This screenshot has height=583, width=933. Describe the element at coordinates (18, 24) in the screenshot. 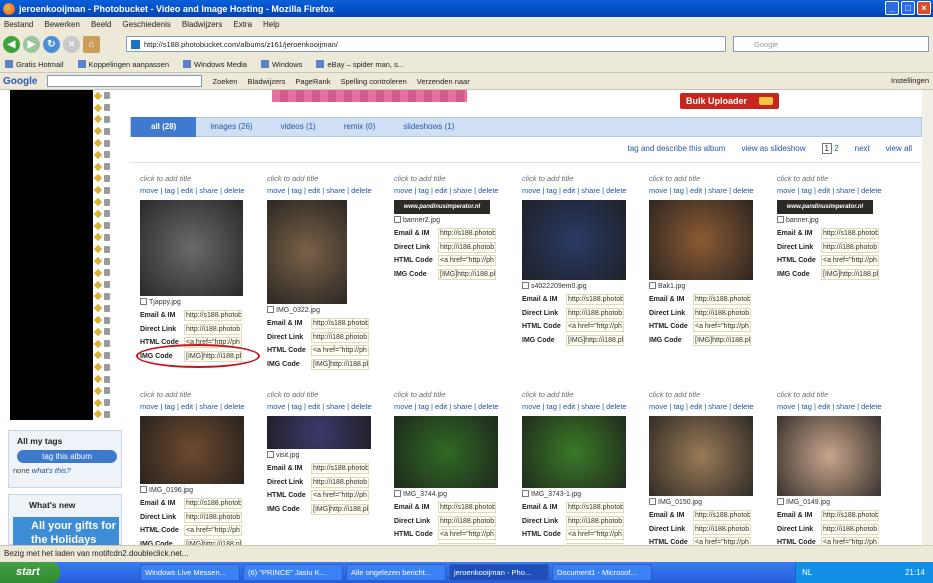

I see `menu-bestand: Bestand` at that location.